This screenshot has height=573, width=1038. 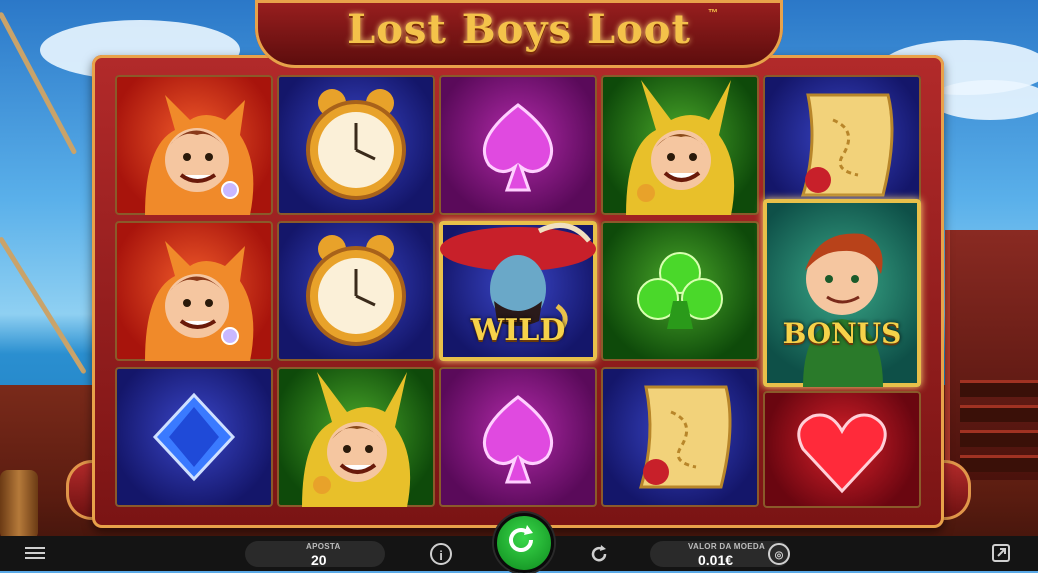 I want to click on coin-value-label: VALOR DA MOEDA, so click(x=727, y=546).